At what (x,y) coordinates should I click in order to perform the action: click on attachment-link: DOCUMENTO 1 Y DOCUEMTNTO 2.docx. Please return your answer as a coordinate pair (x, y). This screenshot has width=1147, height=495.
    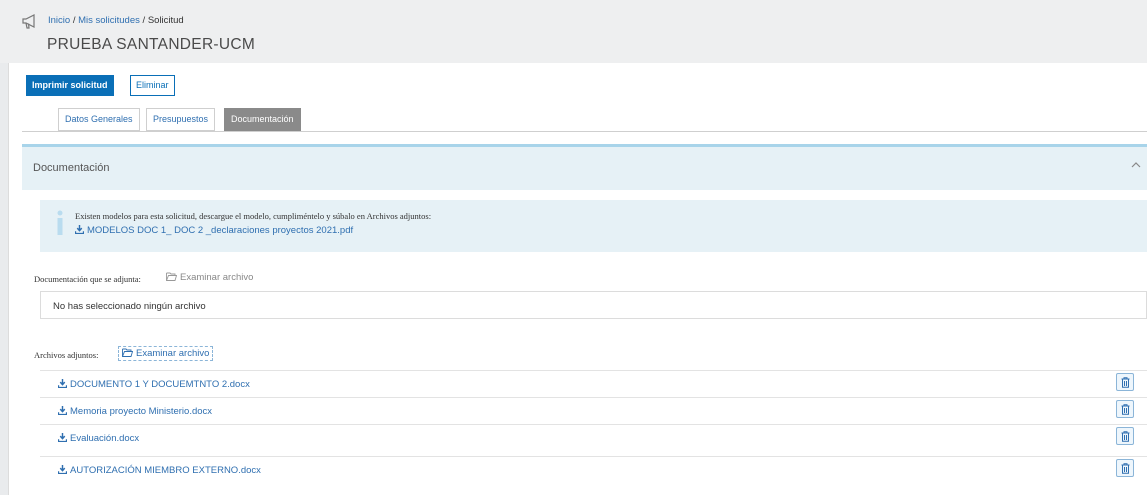
    Looking at the image, I should click on (154, 384).